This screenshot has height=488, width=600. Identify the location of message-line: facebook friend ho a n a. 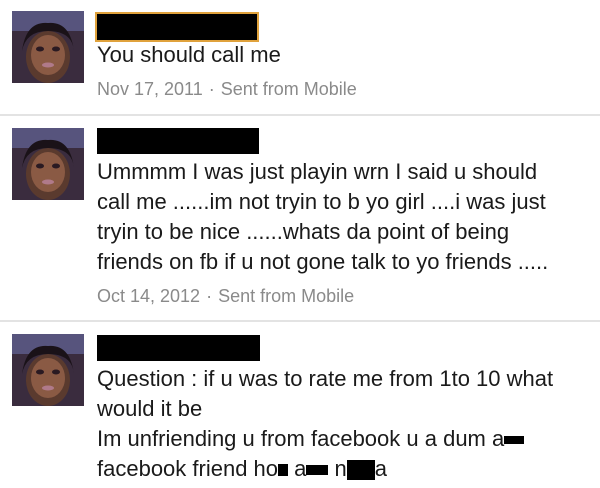
(342, 469).